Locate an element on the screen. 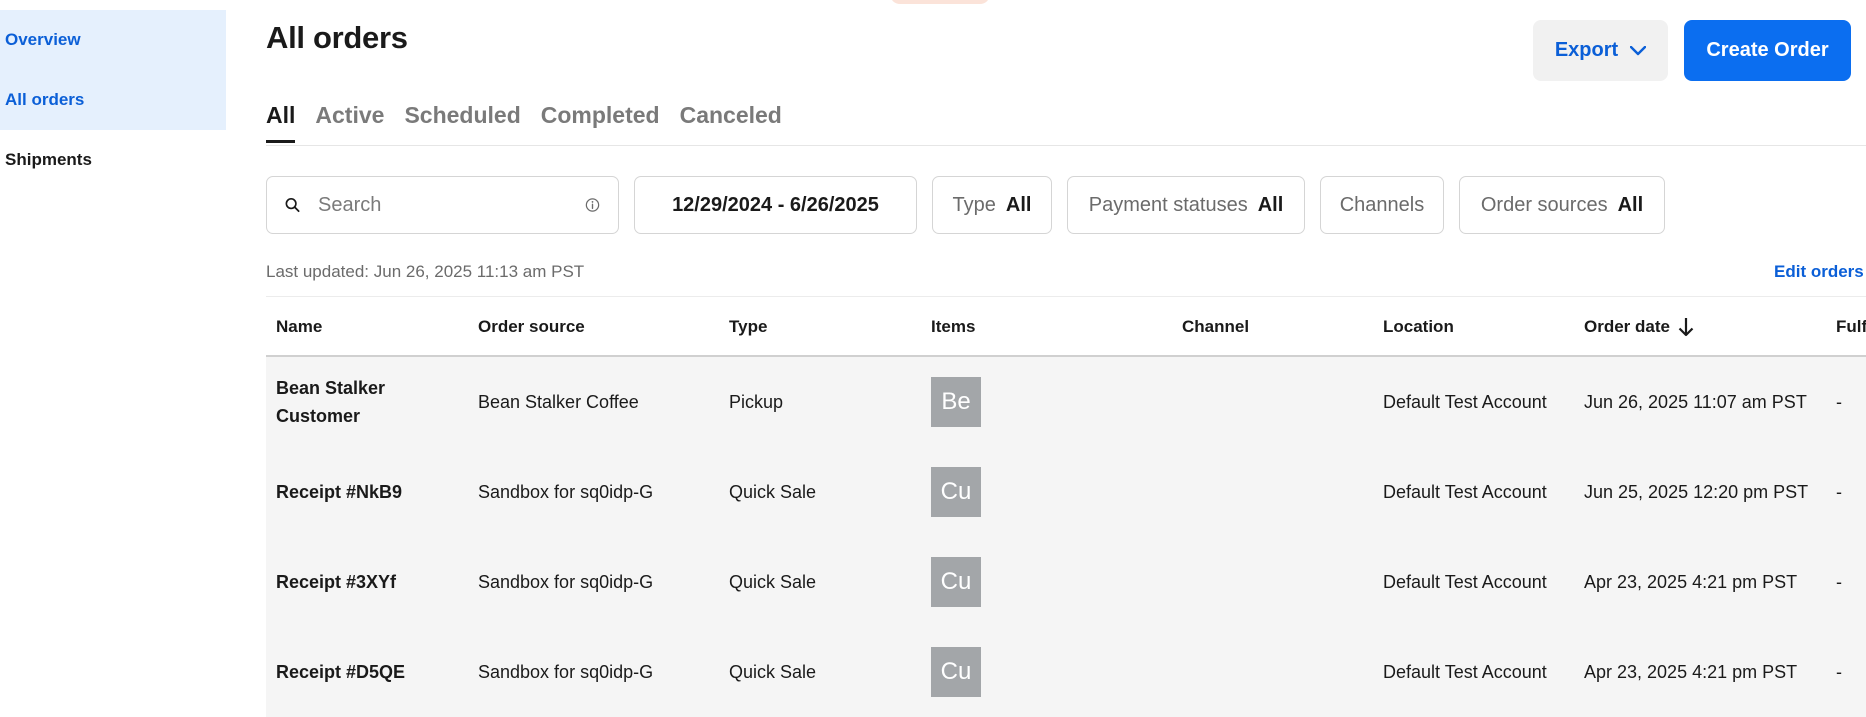  export-button: Export is located at coordinates (1600, 50).